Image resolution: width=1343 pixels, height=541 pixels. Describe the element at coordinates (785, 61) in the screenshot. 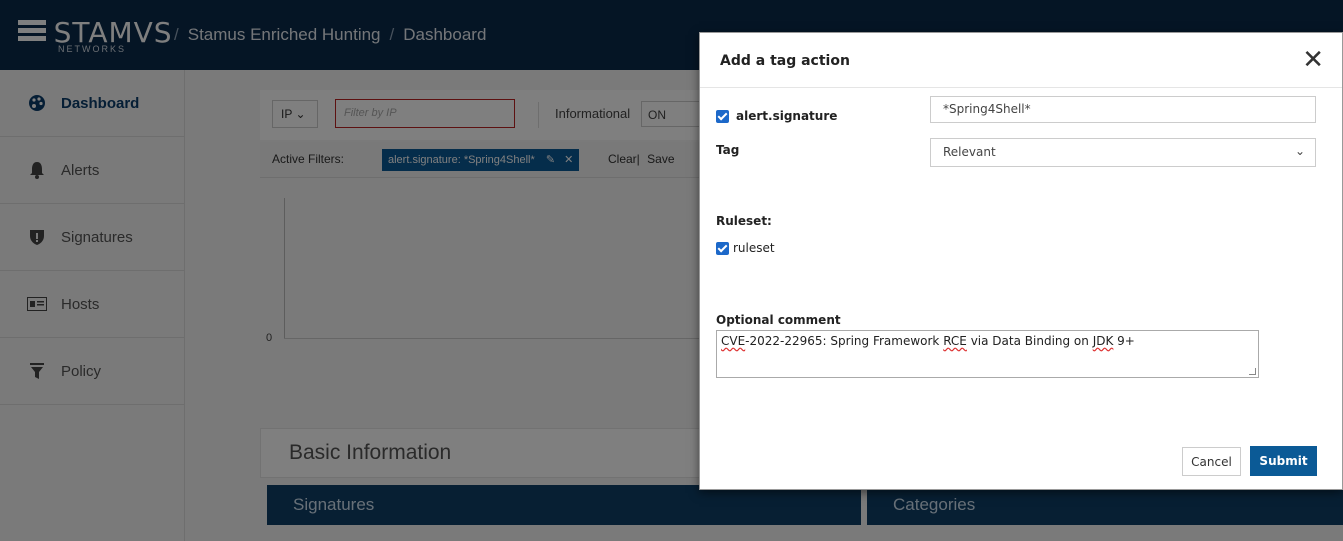

I see `modal-title: Add a tag action` at that location.